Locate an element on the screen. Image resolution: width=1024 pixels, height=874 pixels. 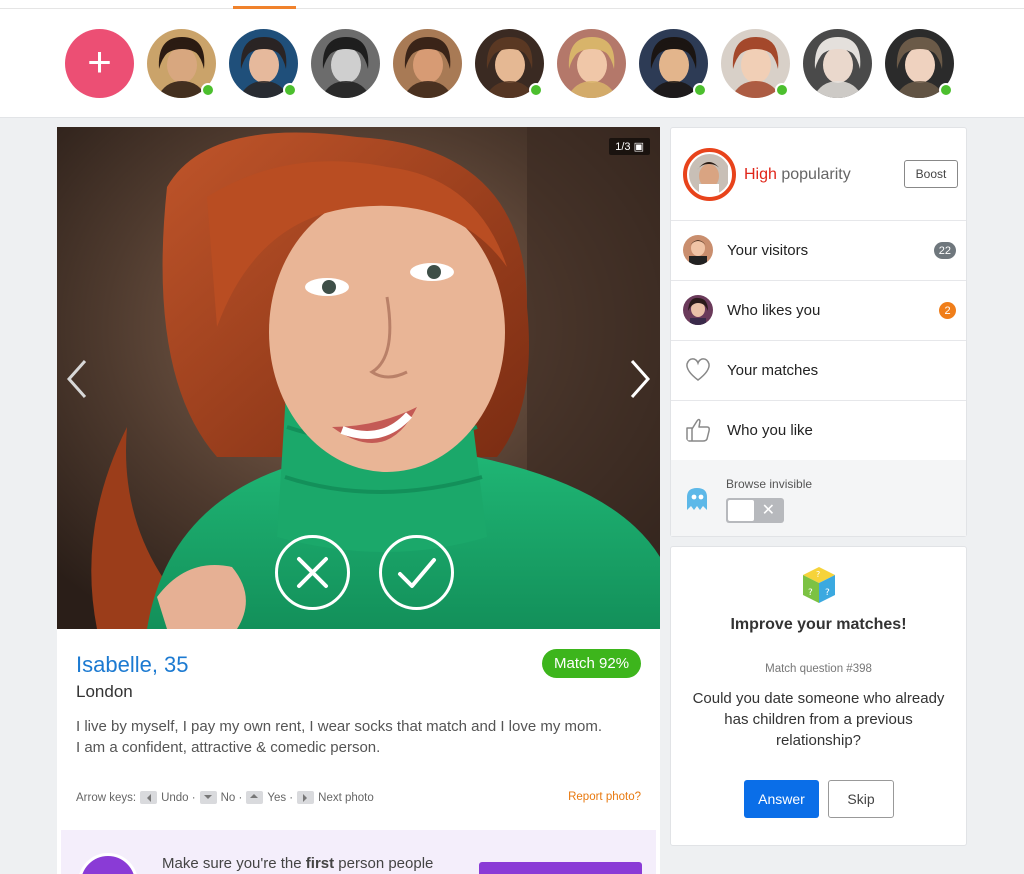
previous-photo-arrow-icon is located at coordinates (77, 379).